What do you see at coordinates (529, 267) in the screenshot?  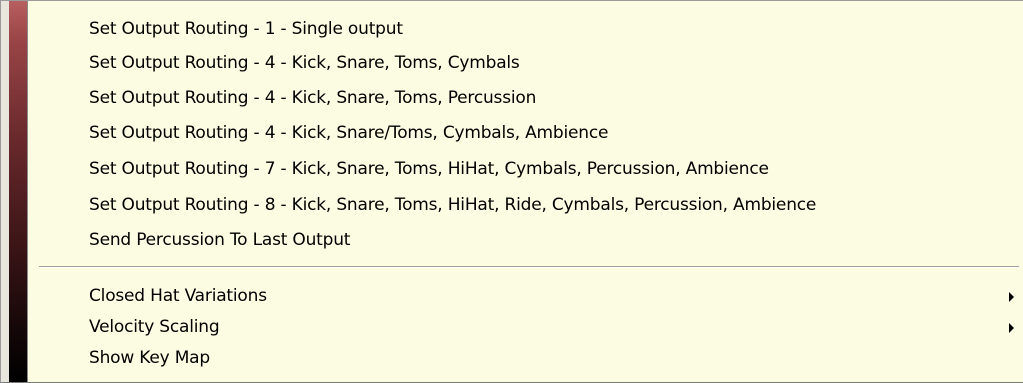 I see `menu-separator` at bounding box center [529, 267].